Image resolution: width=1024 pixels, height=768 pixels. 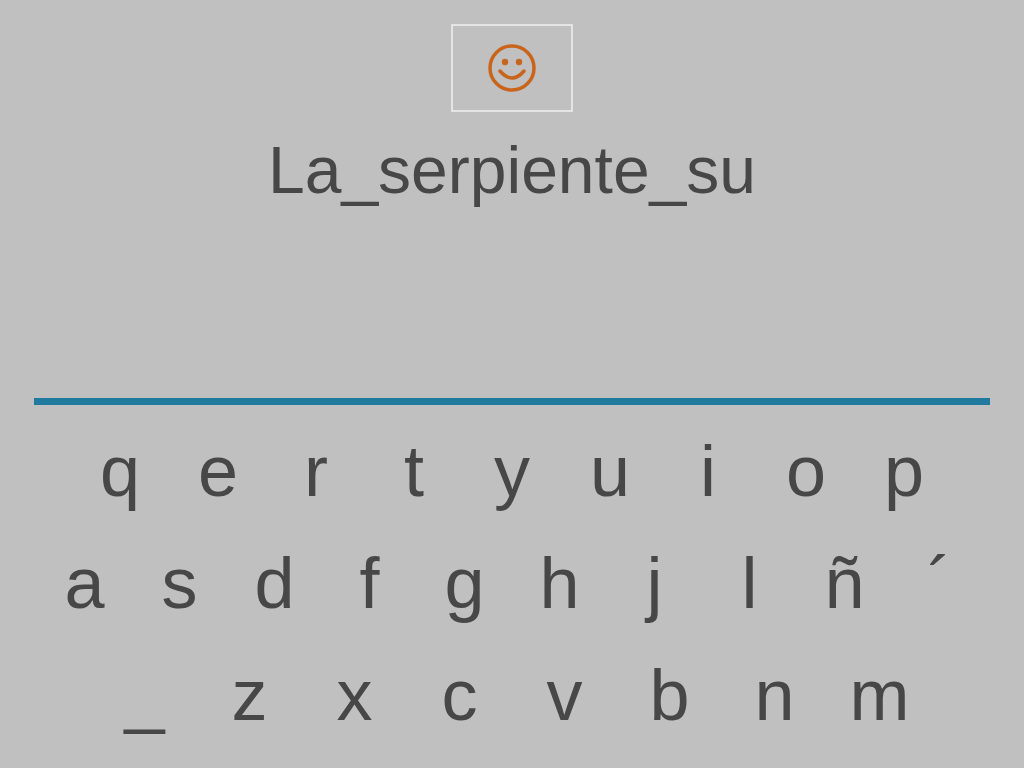 What do you see at coordinates (904, 471) in the screenshot?
I see `letter-key: p` at bounding box center [904, 471].